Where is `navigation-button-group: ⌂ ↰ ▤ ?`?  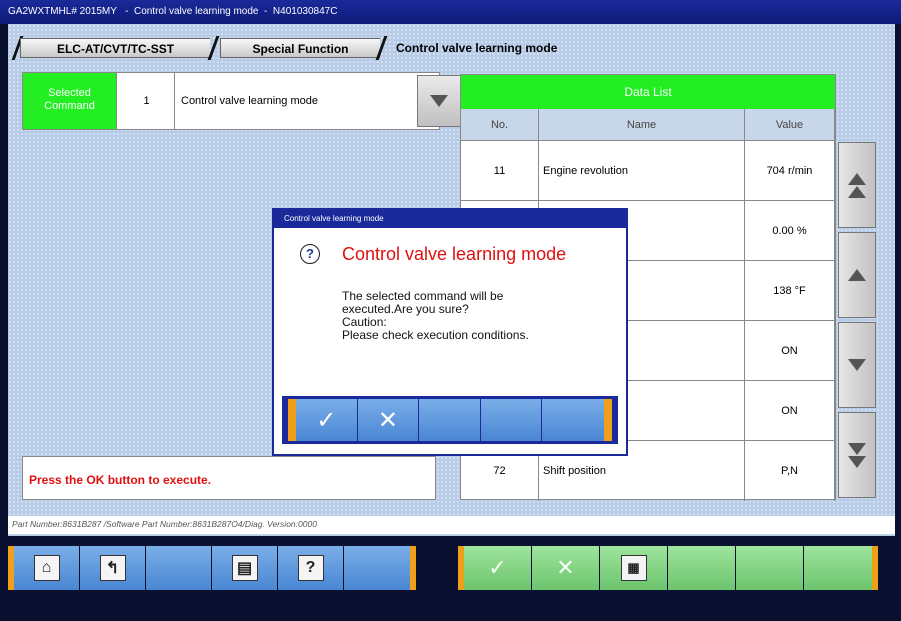 navigation-button-group: ⌂ ↰ ▤ ? is located at coordinates (212, 568).